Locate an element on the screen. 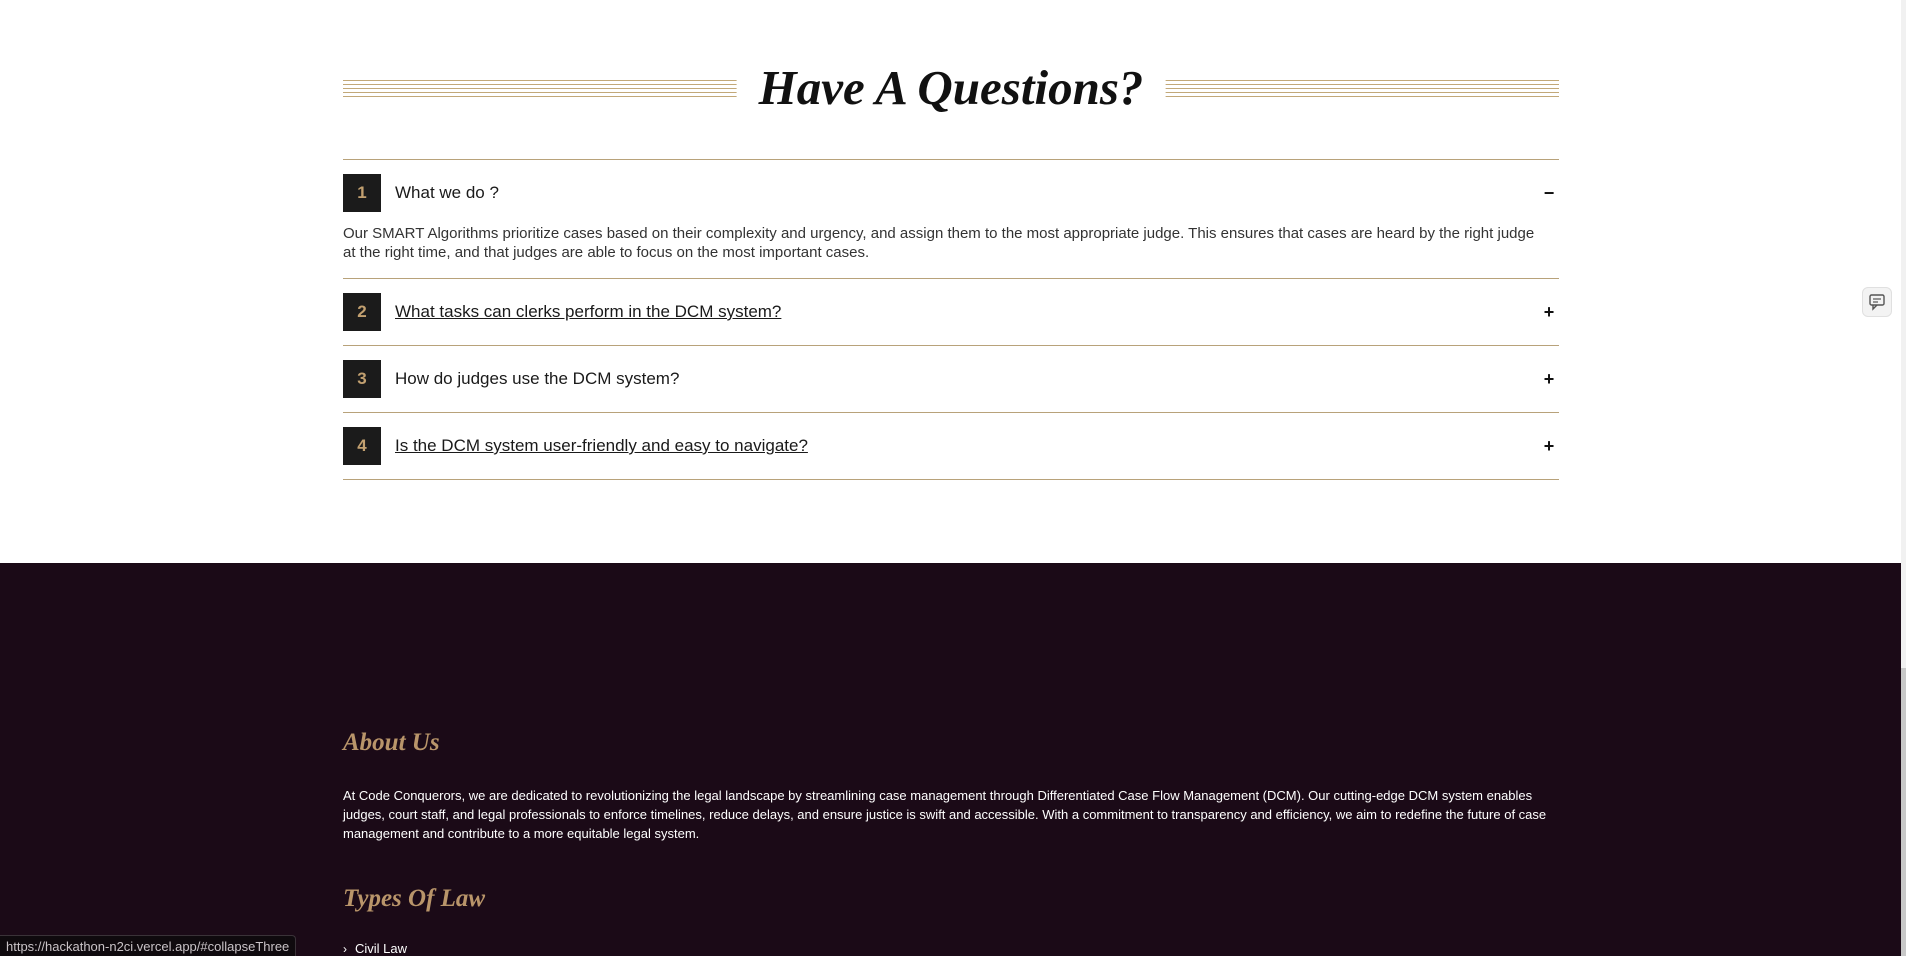  faq-toggle-button-3: 3 How do judges use the DCM system? + is located at coordinates (951, 379).